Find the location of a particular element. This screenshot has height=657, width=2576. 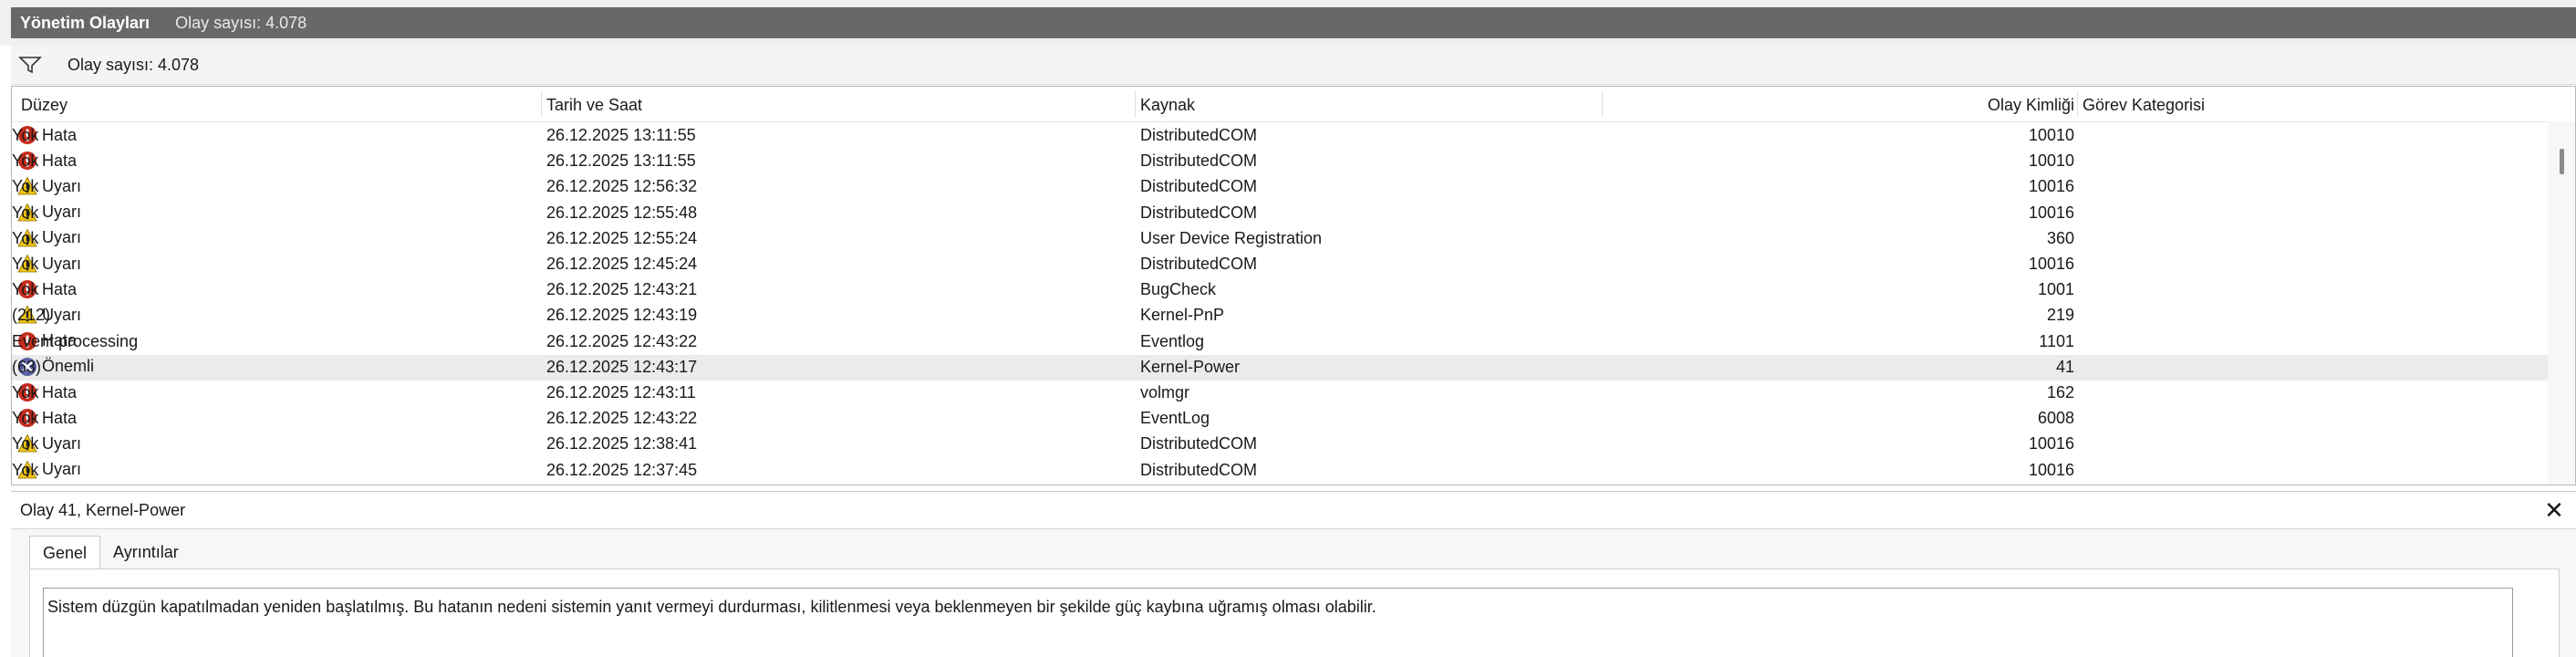

table-row: Hata 26.12.2025 12:43:21 BugCheck 1001 Yok is located at coordinates (1280, 290).